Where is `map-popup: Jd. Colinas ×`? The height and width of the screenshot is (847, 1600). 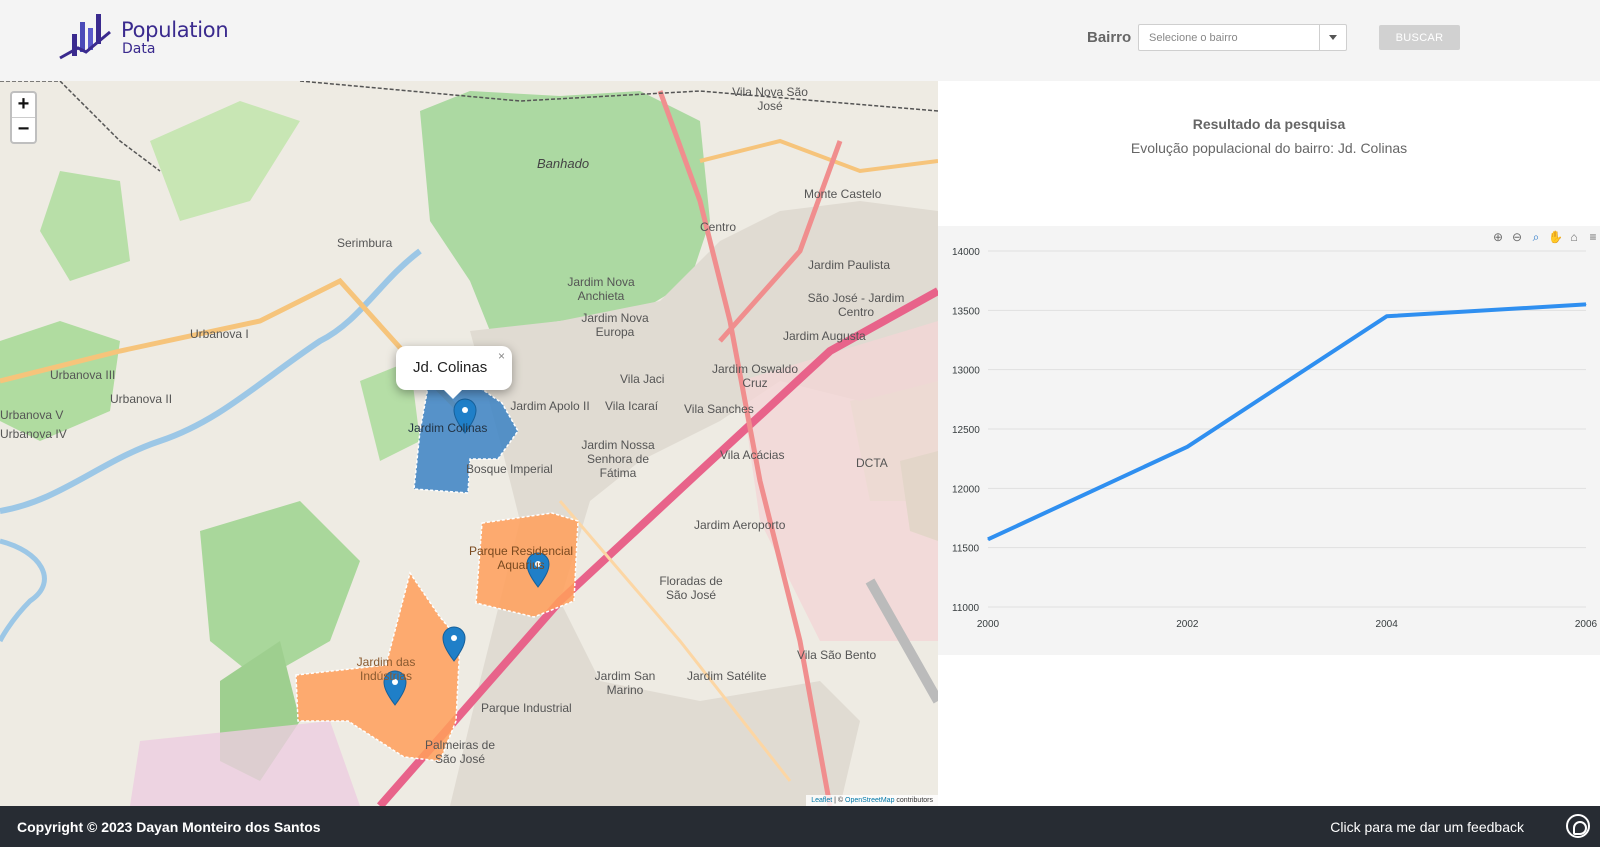
map-popup: Jd. Colinas × is located at coordinates (454, 372).